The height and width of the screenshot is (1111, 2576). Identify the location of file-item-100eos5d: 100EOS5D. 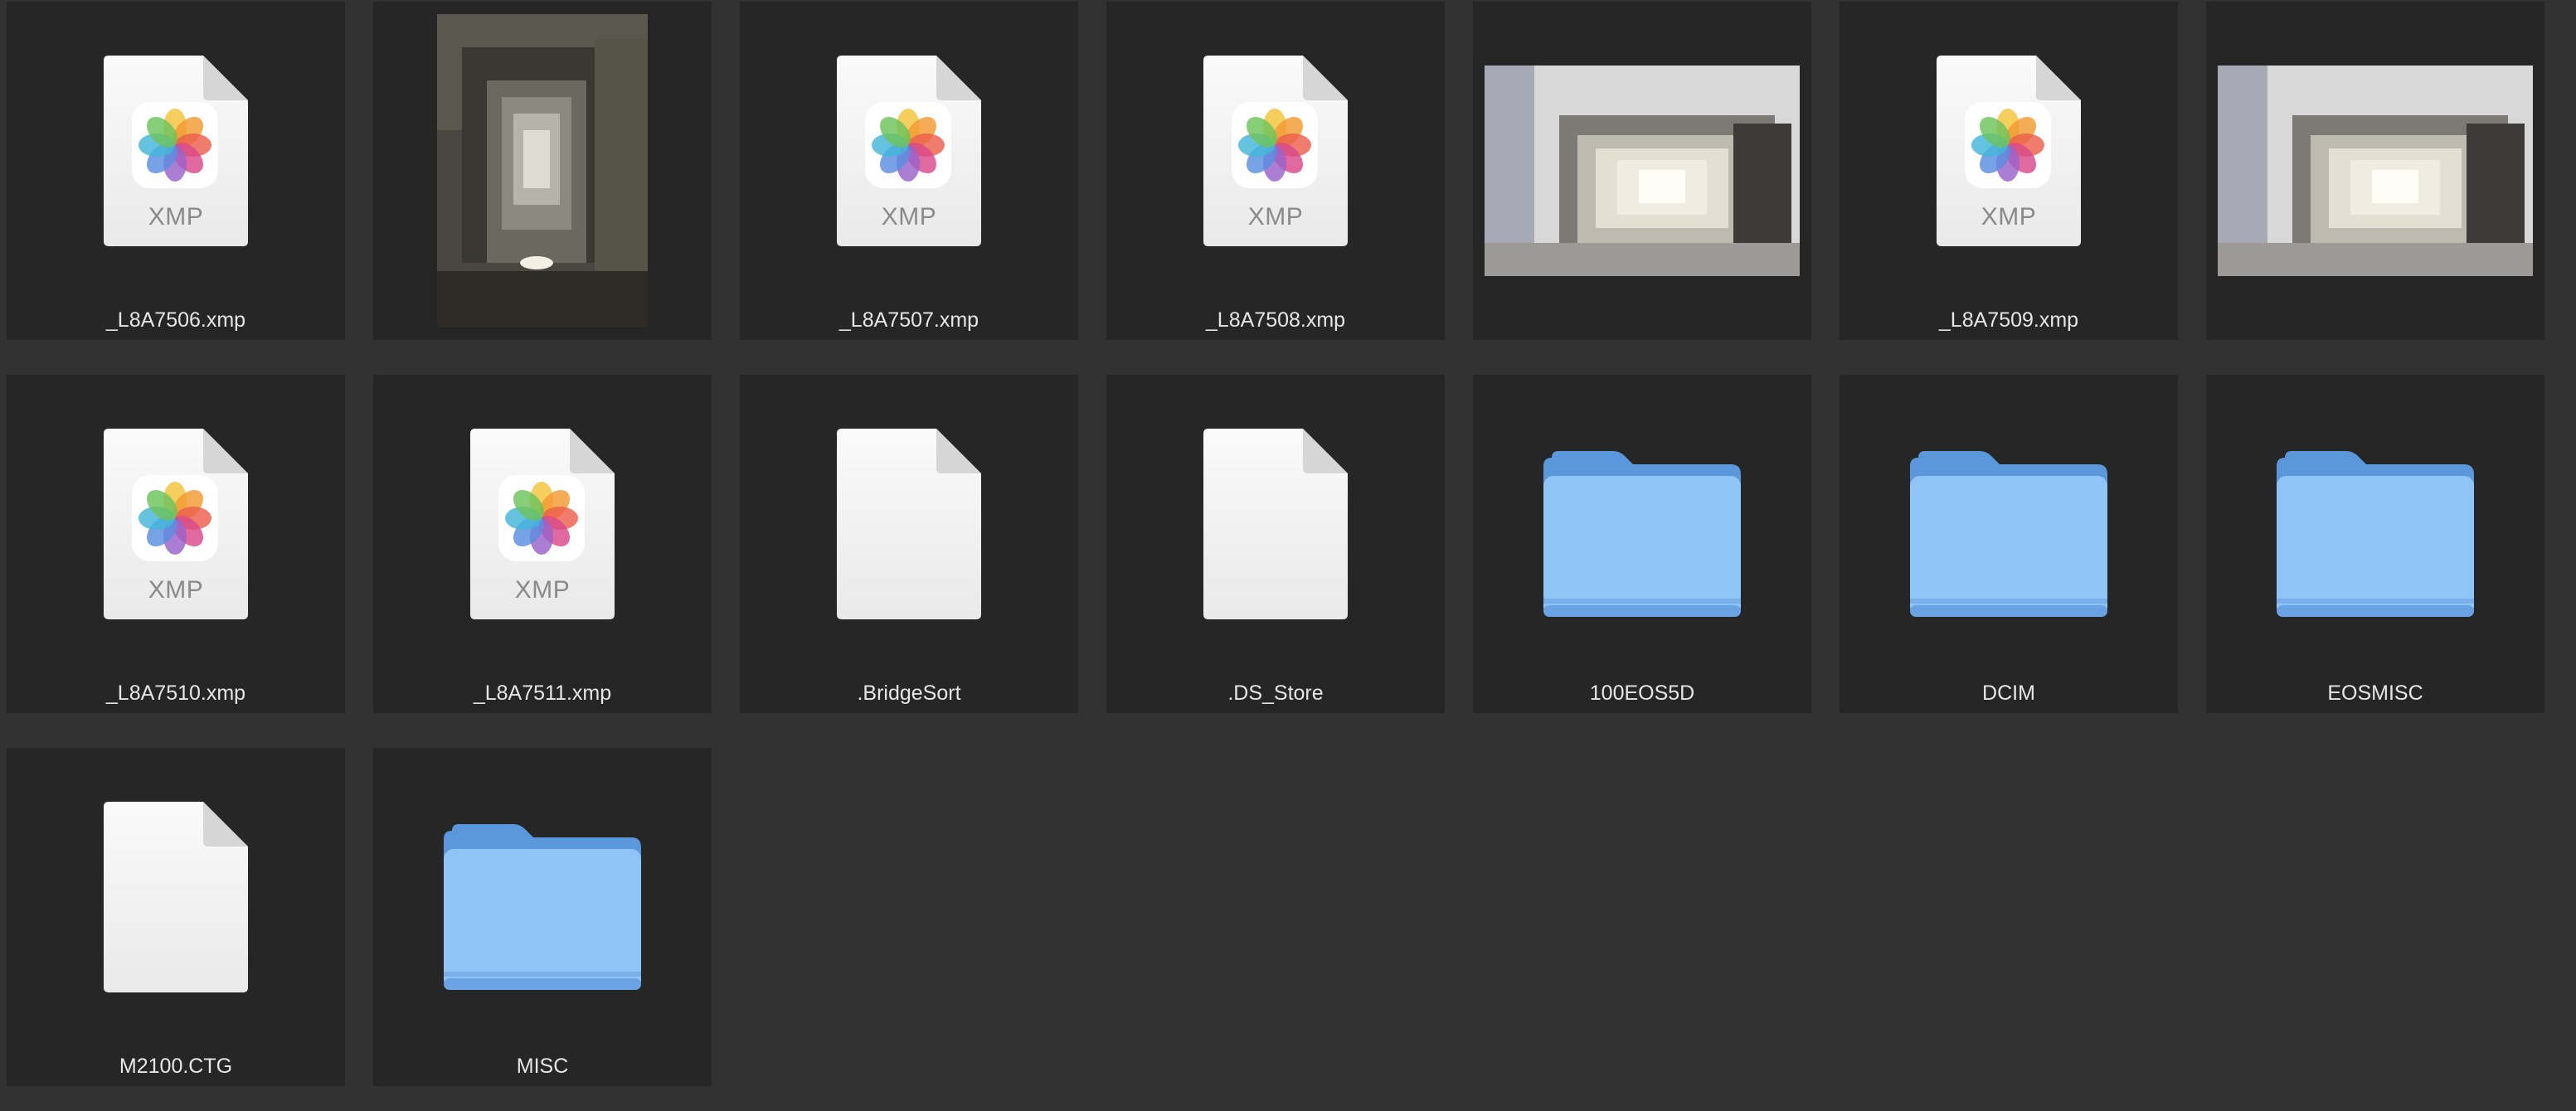
(1642, 544).